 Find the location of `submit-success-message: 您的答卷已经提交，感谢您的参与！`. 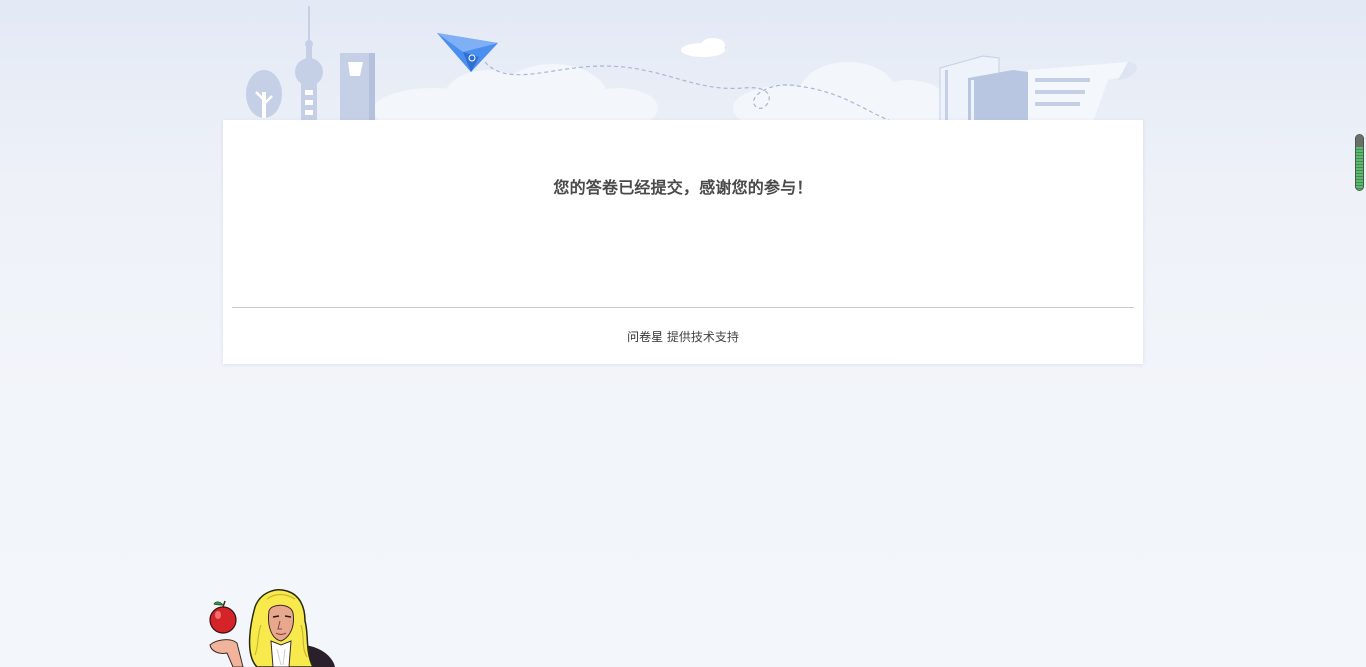

submit-success-message: 您的答卷已经提交，感谢您的参与！ is located at coordinates (683, 187).